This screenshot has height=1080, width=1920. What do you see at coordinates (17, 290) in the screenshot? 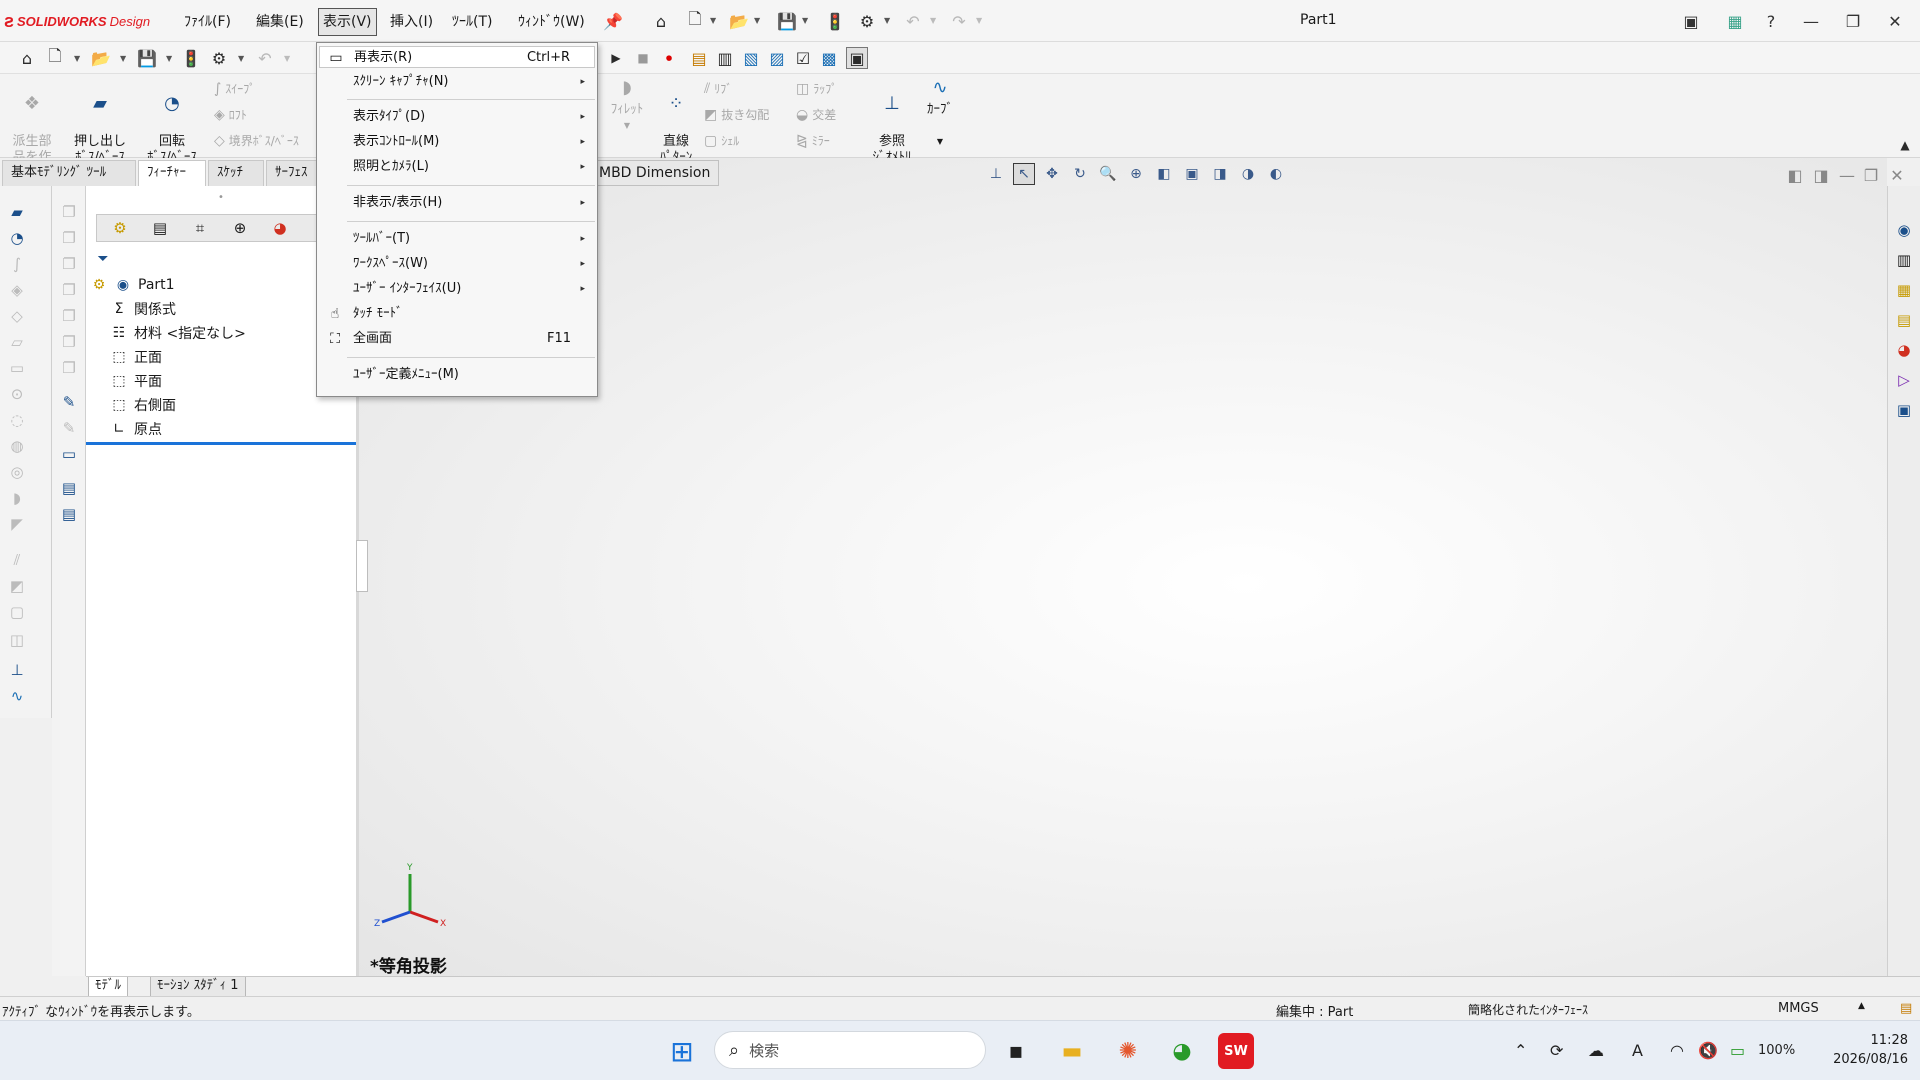
I see `loft-icon: ◈` at bounding box center [17, 290].